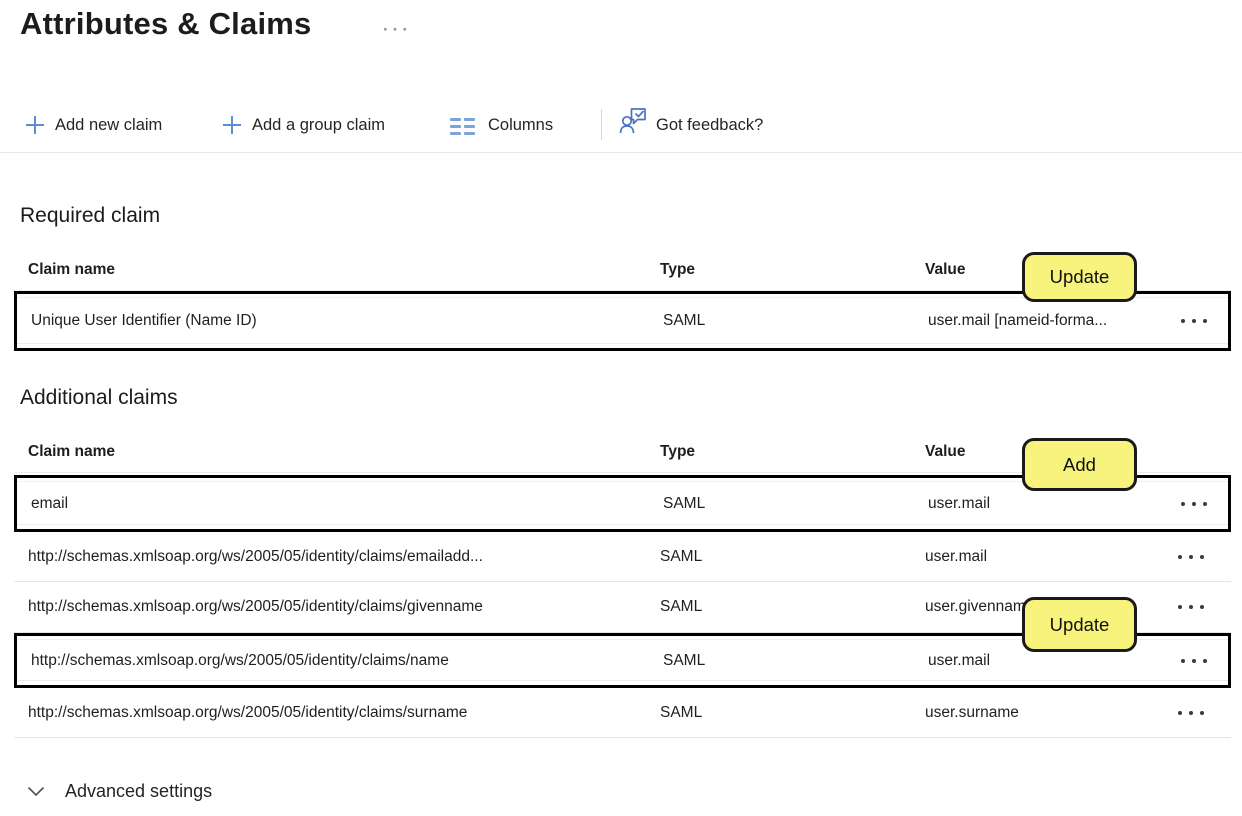 The height and width of the screenshot is (816, 1242). What do you see at coordinates (980, 606) in the screenshot?
I see `cell-value: user.givenname` at bounding box center [980, 606].